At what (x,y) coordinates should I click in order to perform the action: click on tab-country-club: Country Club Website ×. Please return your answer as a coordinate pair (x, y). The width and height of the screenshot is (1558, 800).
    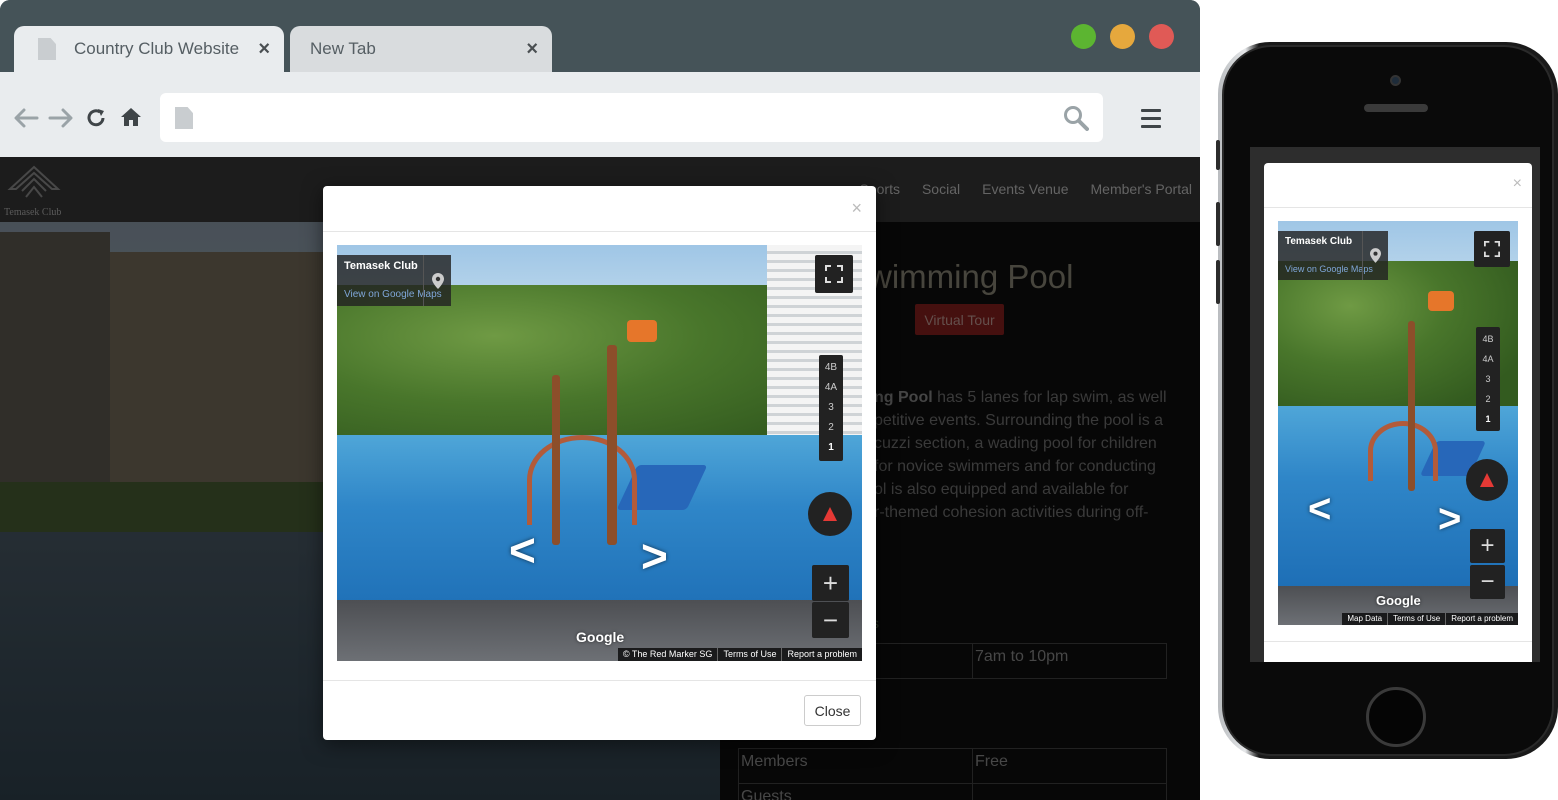
    Looking at the image, I should click on (149, 49).